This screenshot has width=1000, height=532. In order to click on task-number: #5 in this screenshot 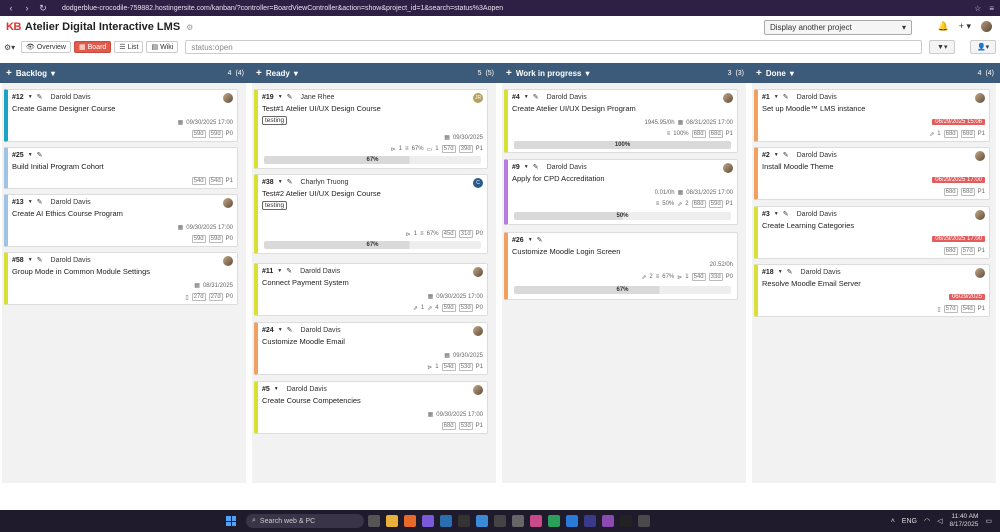, I will do `click(266, 389)`.